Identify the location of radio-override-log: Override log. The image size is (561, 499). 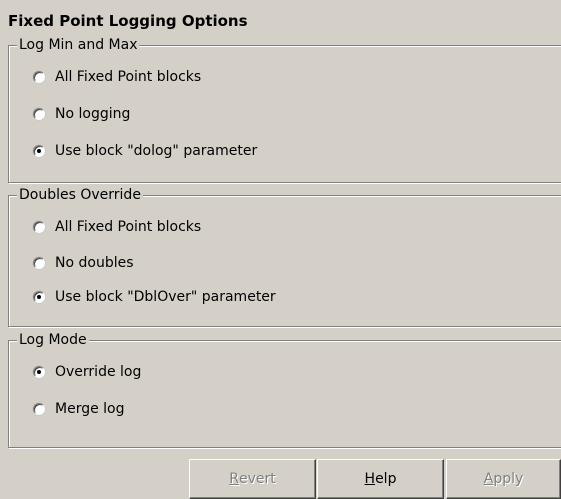
(87, 372).